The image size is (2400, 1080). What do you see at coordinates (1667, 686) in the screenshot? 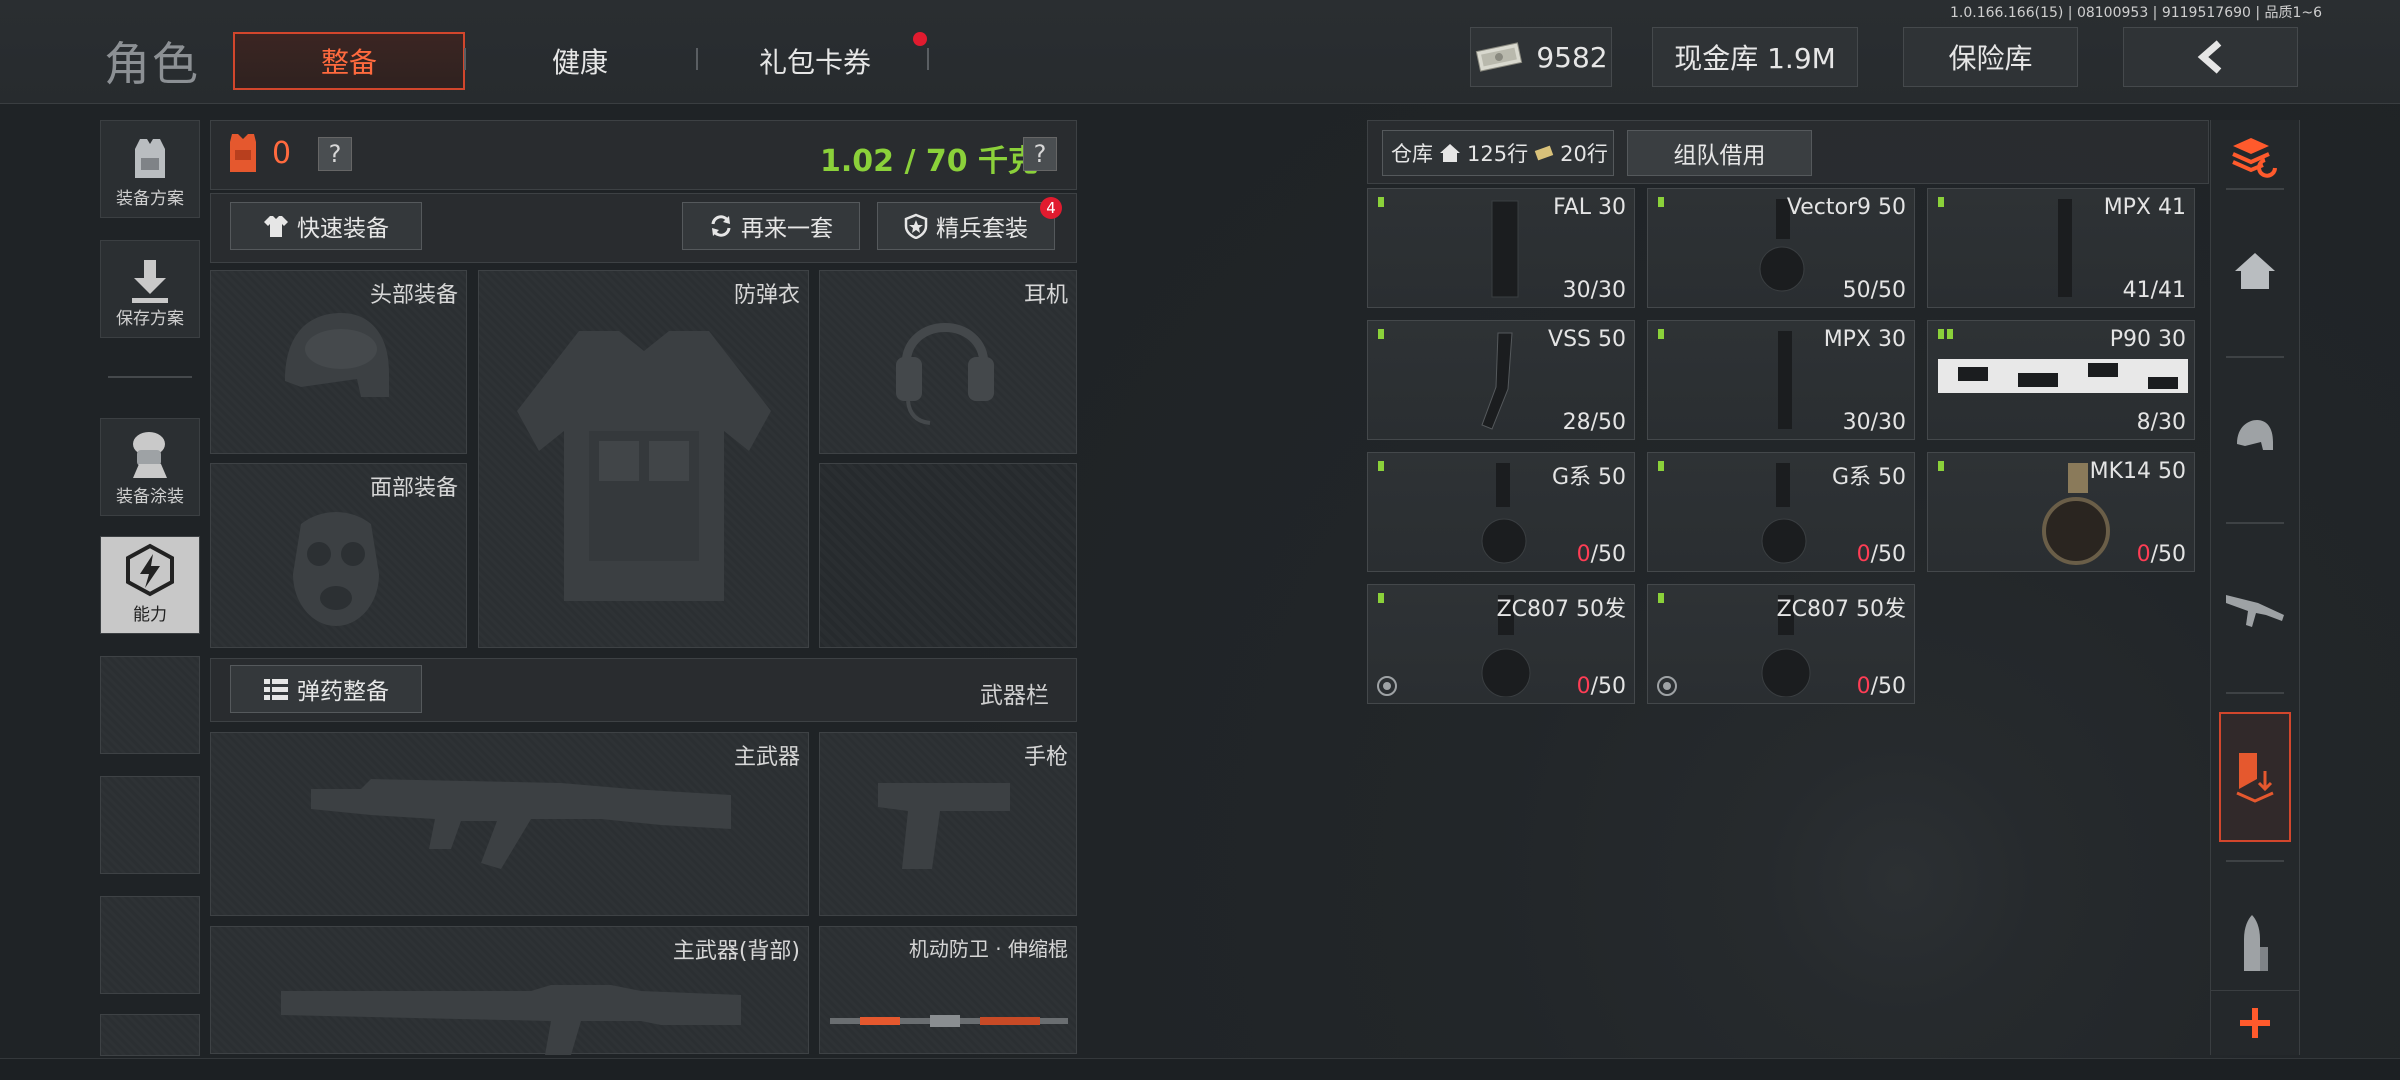
I see `insured-badge-icon` at bounding box center [1667, 686].